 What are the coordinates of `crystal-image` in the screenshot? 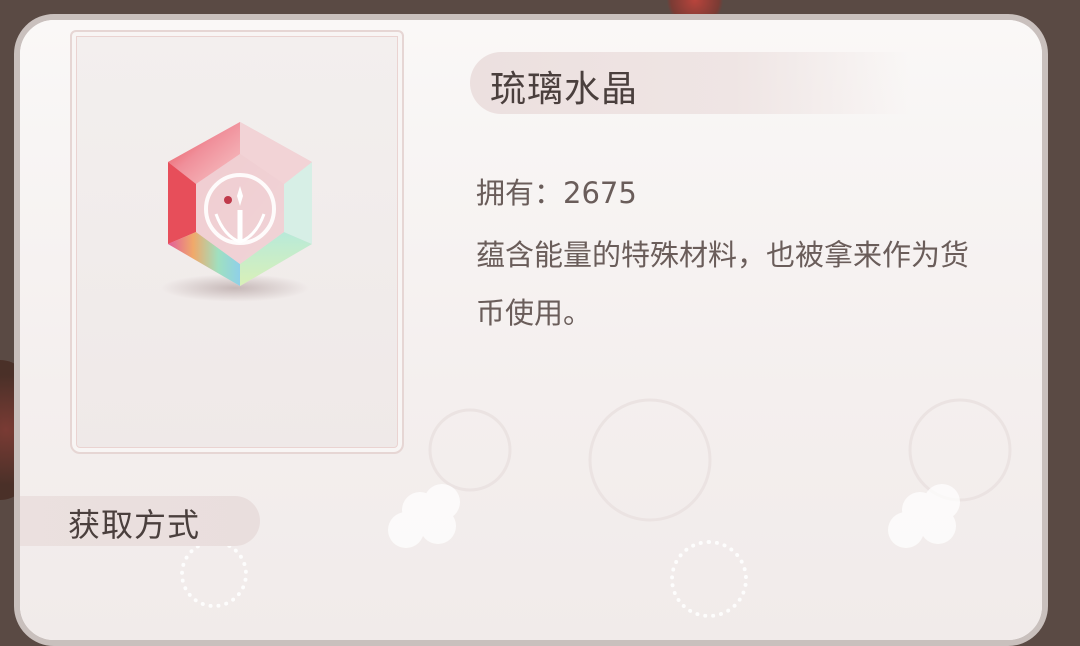 It's located at (240, 214).